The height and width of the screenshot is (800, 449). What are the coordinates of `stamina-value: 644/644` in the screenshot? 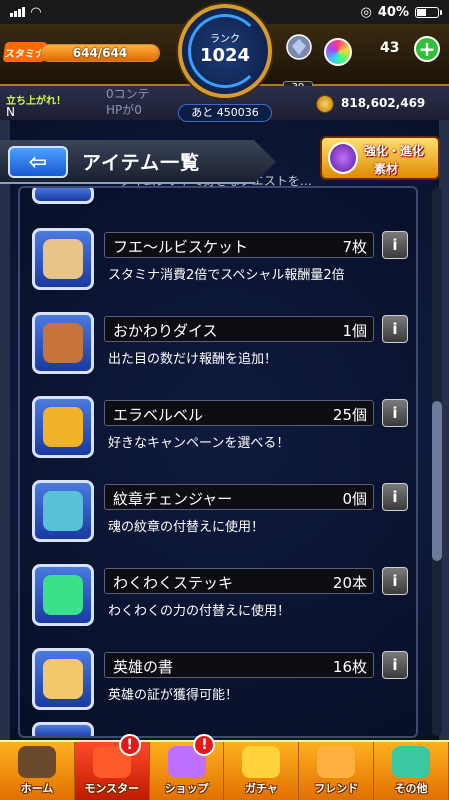 It's located at (100, 53).